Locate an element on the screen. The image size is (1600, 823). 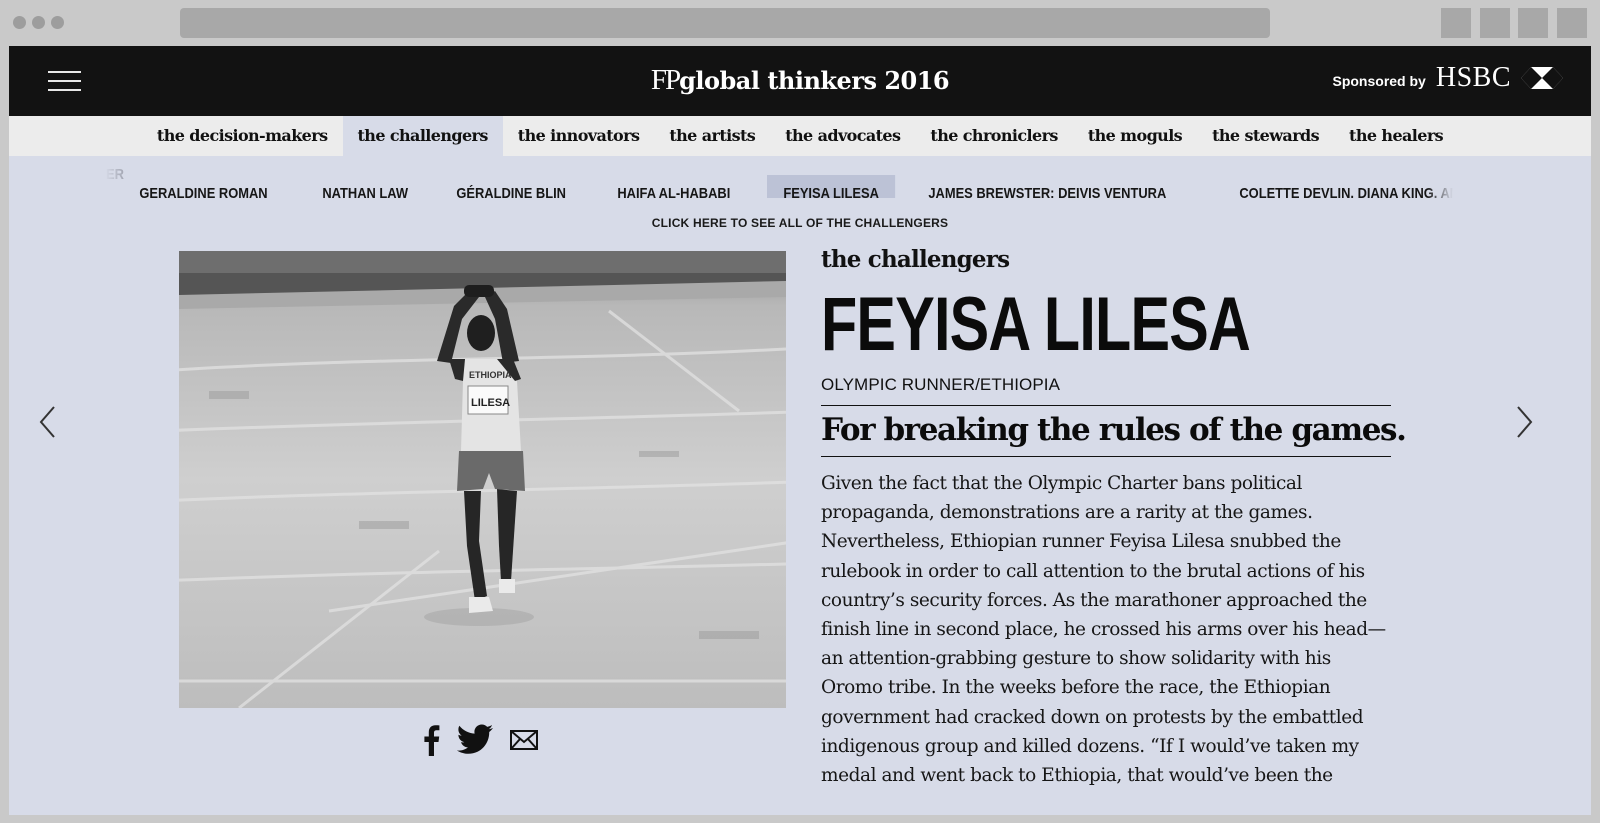
email-icon is located at coordinates (524, 740).